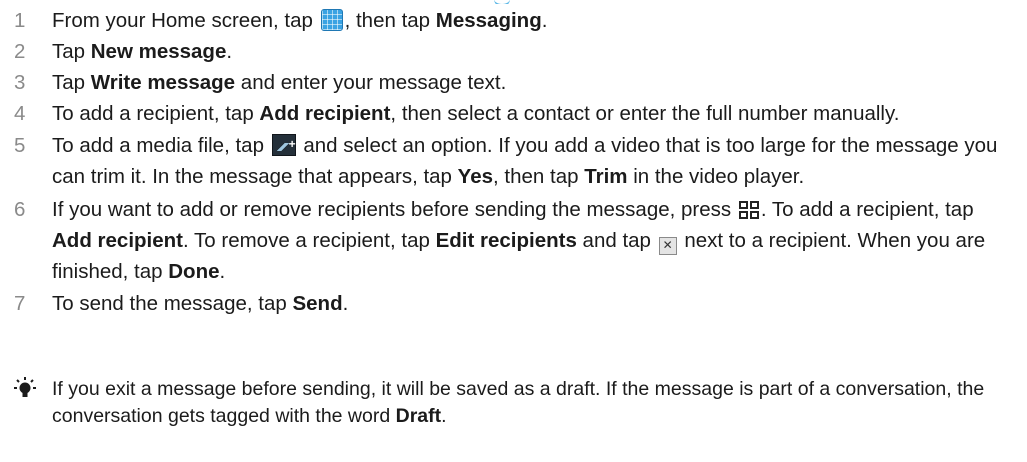 The height and width of the screenshot is (462, 1027). What do you see at coordinates (371, 82) in the screenshot?
I see `step-text: and enter your message text.` at bounding box center [371, 82].